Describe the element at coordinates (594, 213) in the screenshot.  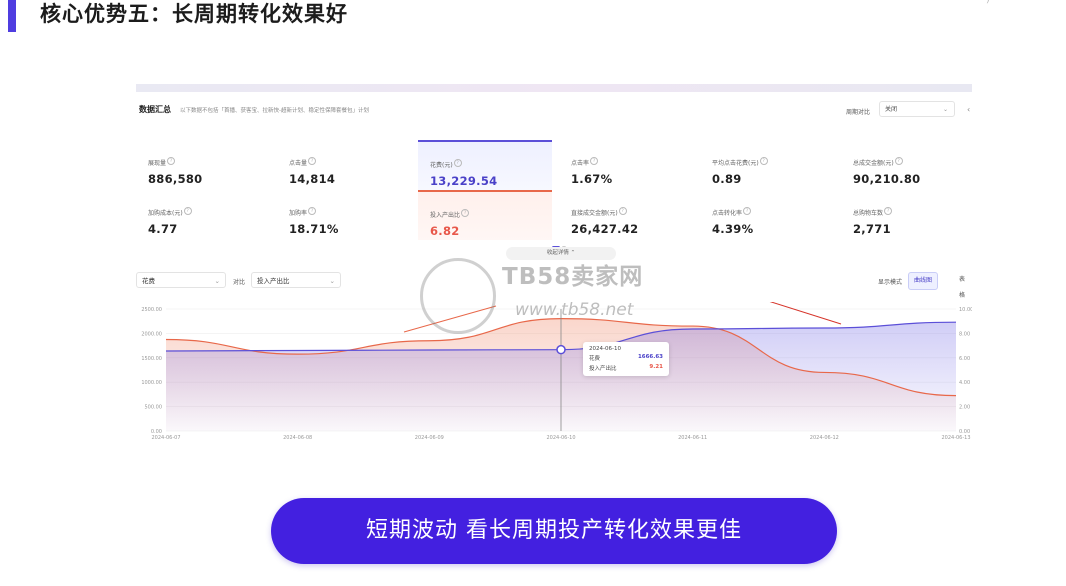
I see `metric-label: 直接成交金额(元)` at that location.